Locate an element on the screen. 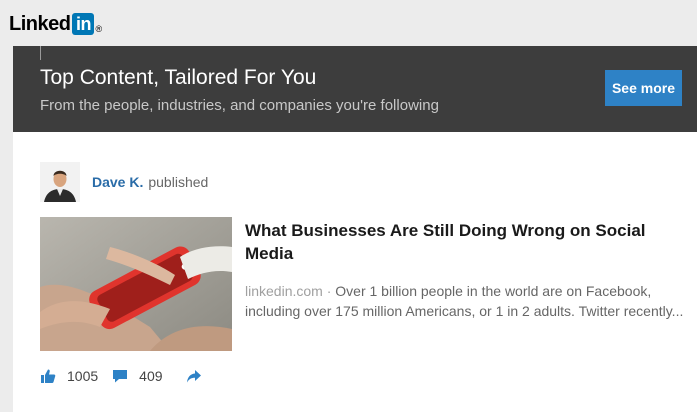 This screenshot has height=412, width=697. article-thumbnail is located at coordinates (136, 284).